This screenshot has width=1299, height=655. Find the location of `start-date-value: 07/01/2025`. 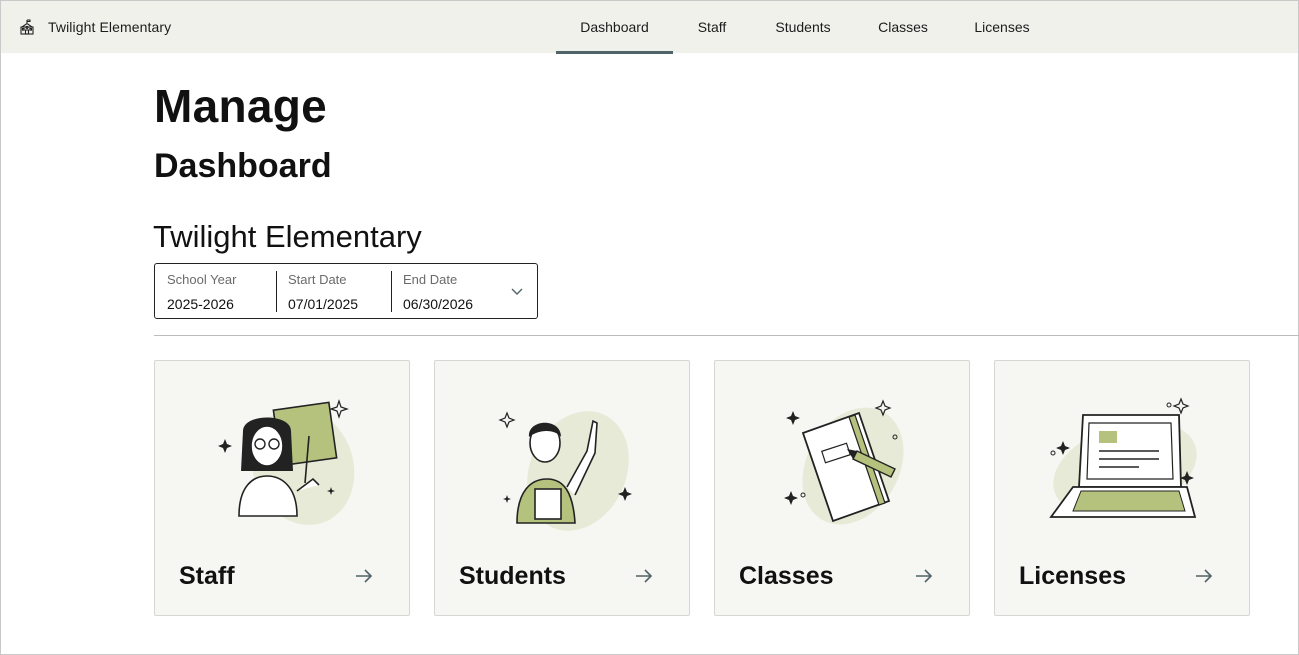

start-date-value: 07/01/2025 is located at coordinates (323, 304).